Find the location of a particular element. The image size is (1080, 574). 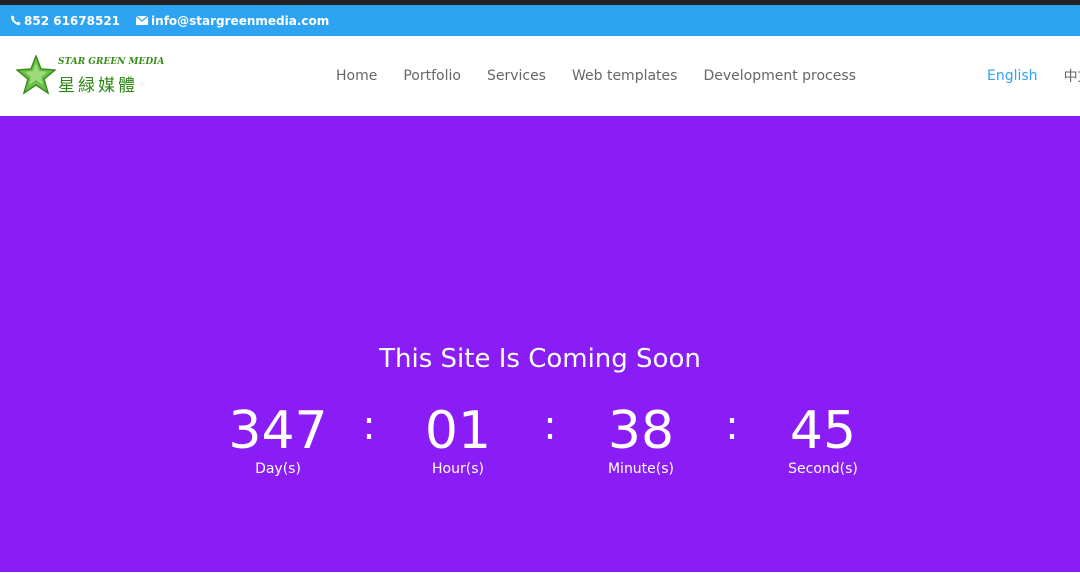

lang-chinese: 中文 is located at coordinates (1072, 76).